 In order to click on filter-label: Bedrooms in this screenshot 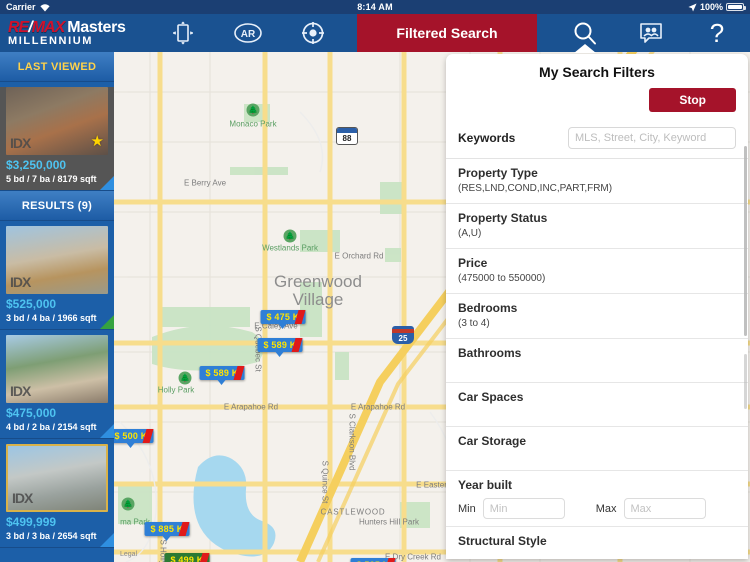, I will do `click(488, 308)`.